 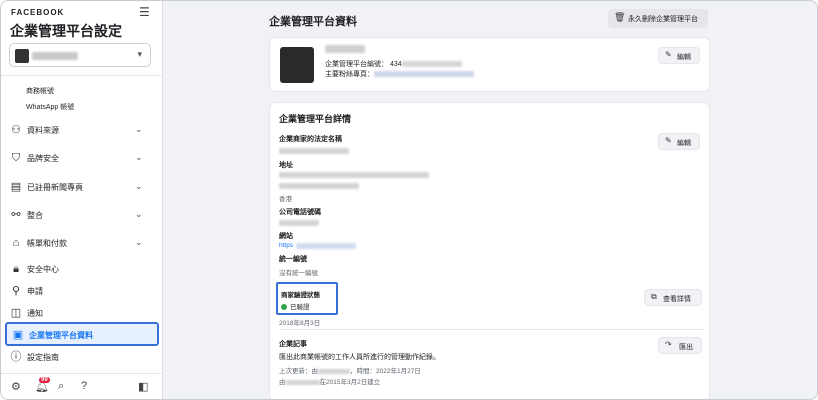 What do you see at coordinates (286, 245) in the screenshot?
I see `website-link: https` at bounding box center [286, 245].